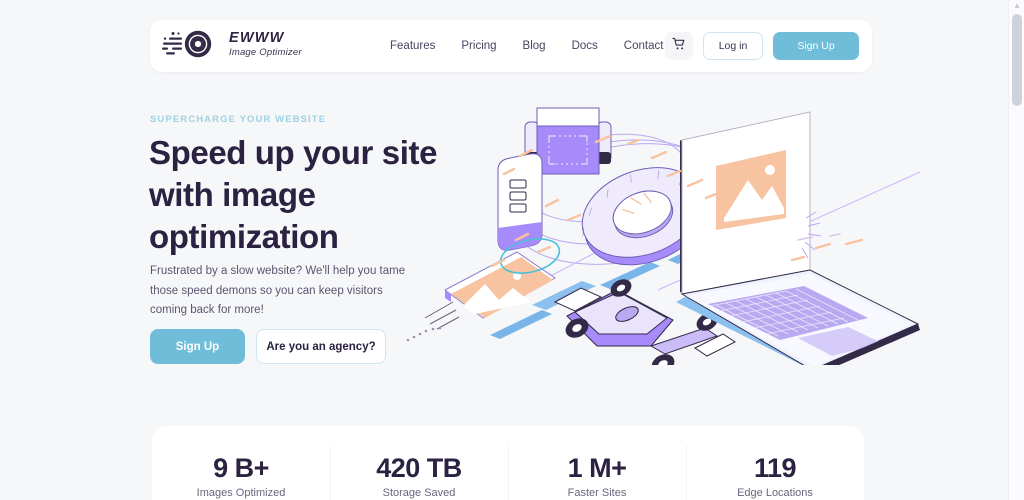  Describe the element at coordinates (478, 46) in the screenshot. I see `nav-link-pricing: Pricing` at that location.